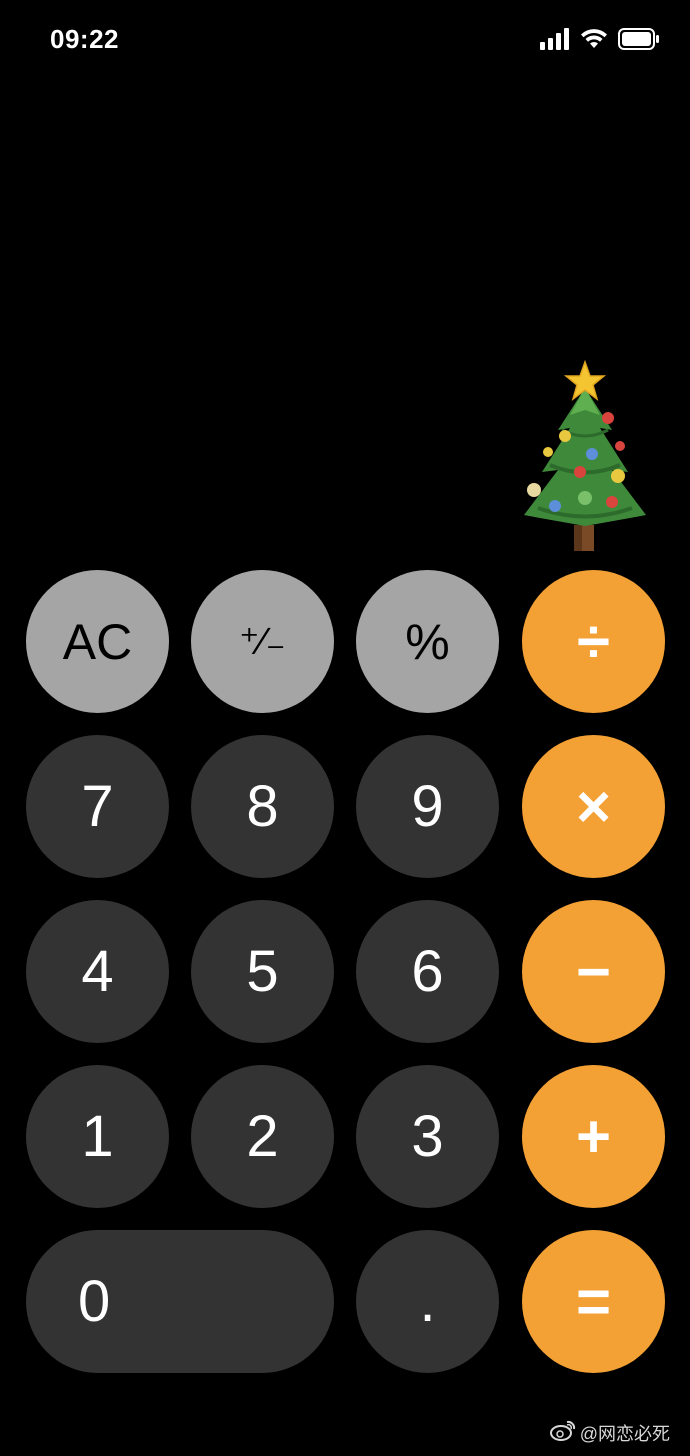 Image resolution: width=690 pixels, height=1456 pixels. Describe the element at coordinates (340, 455) in the screenshot. I see `calculator-display` at that location.